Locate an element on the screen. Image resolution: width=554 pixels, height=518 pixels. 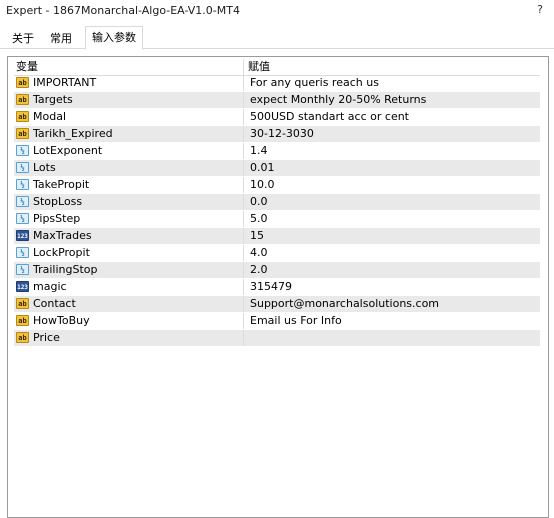
table-row: ½ Lots 0.01 is located at coordinates (277, 168).